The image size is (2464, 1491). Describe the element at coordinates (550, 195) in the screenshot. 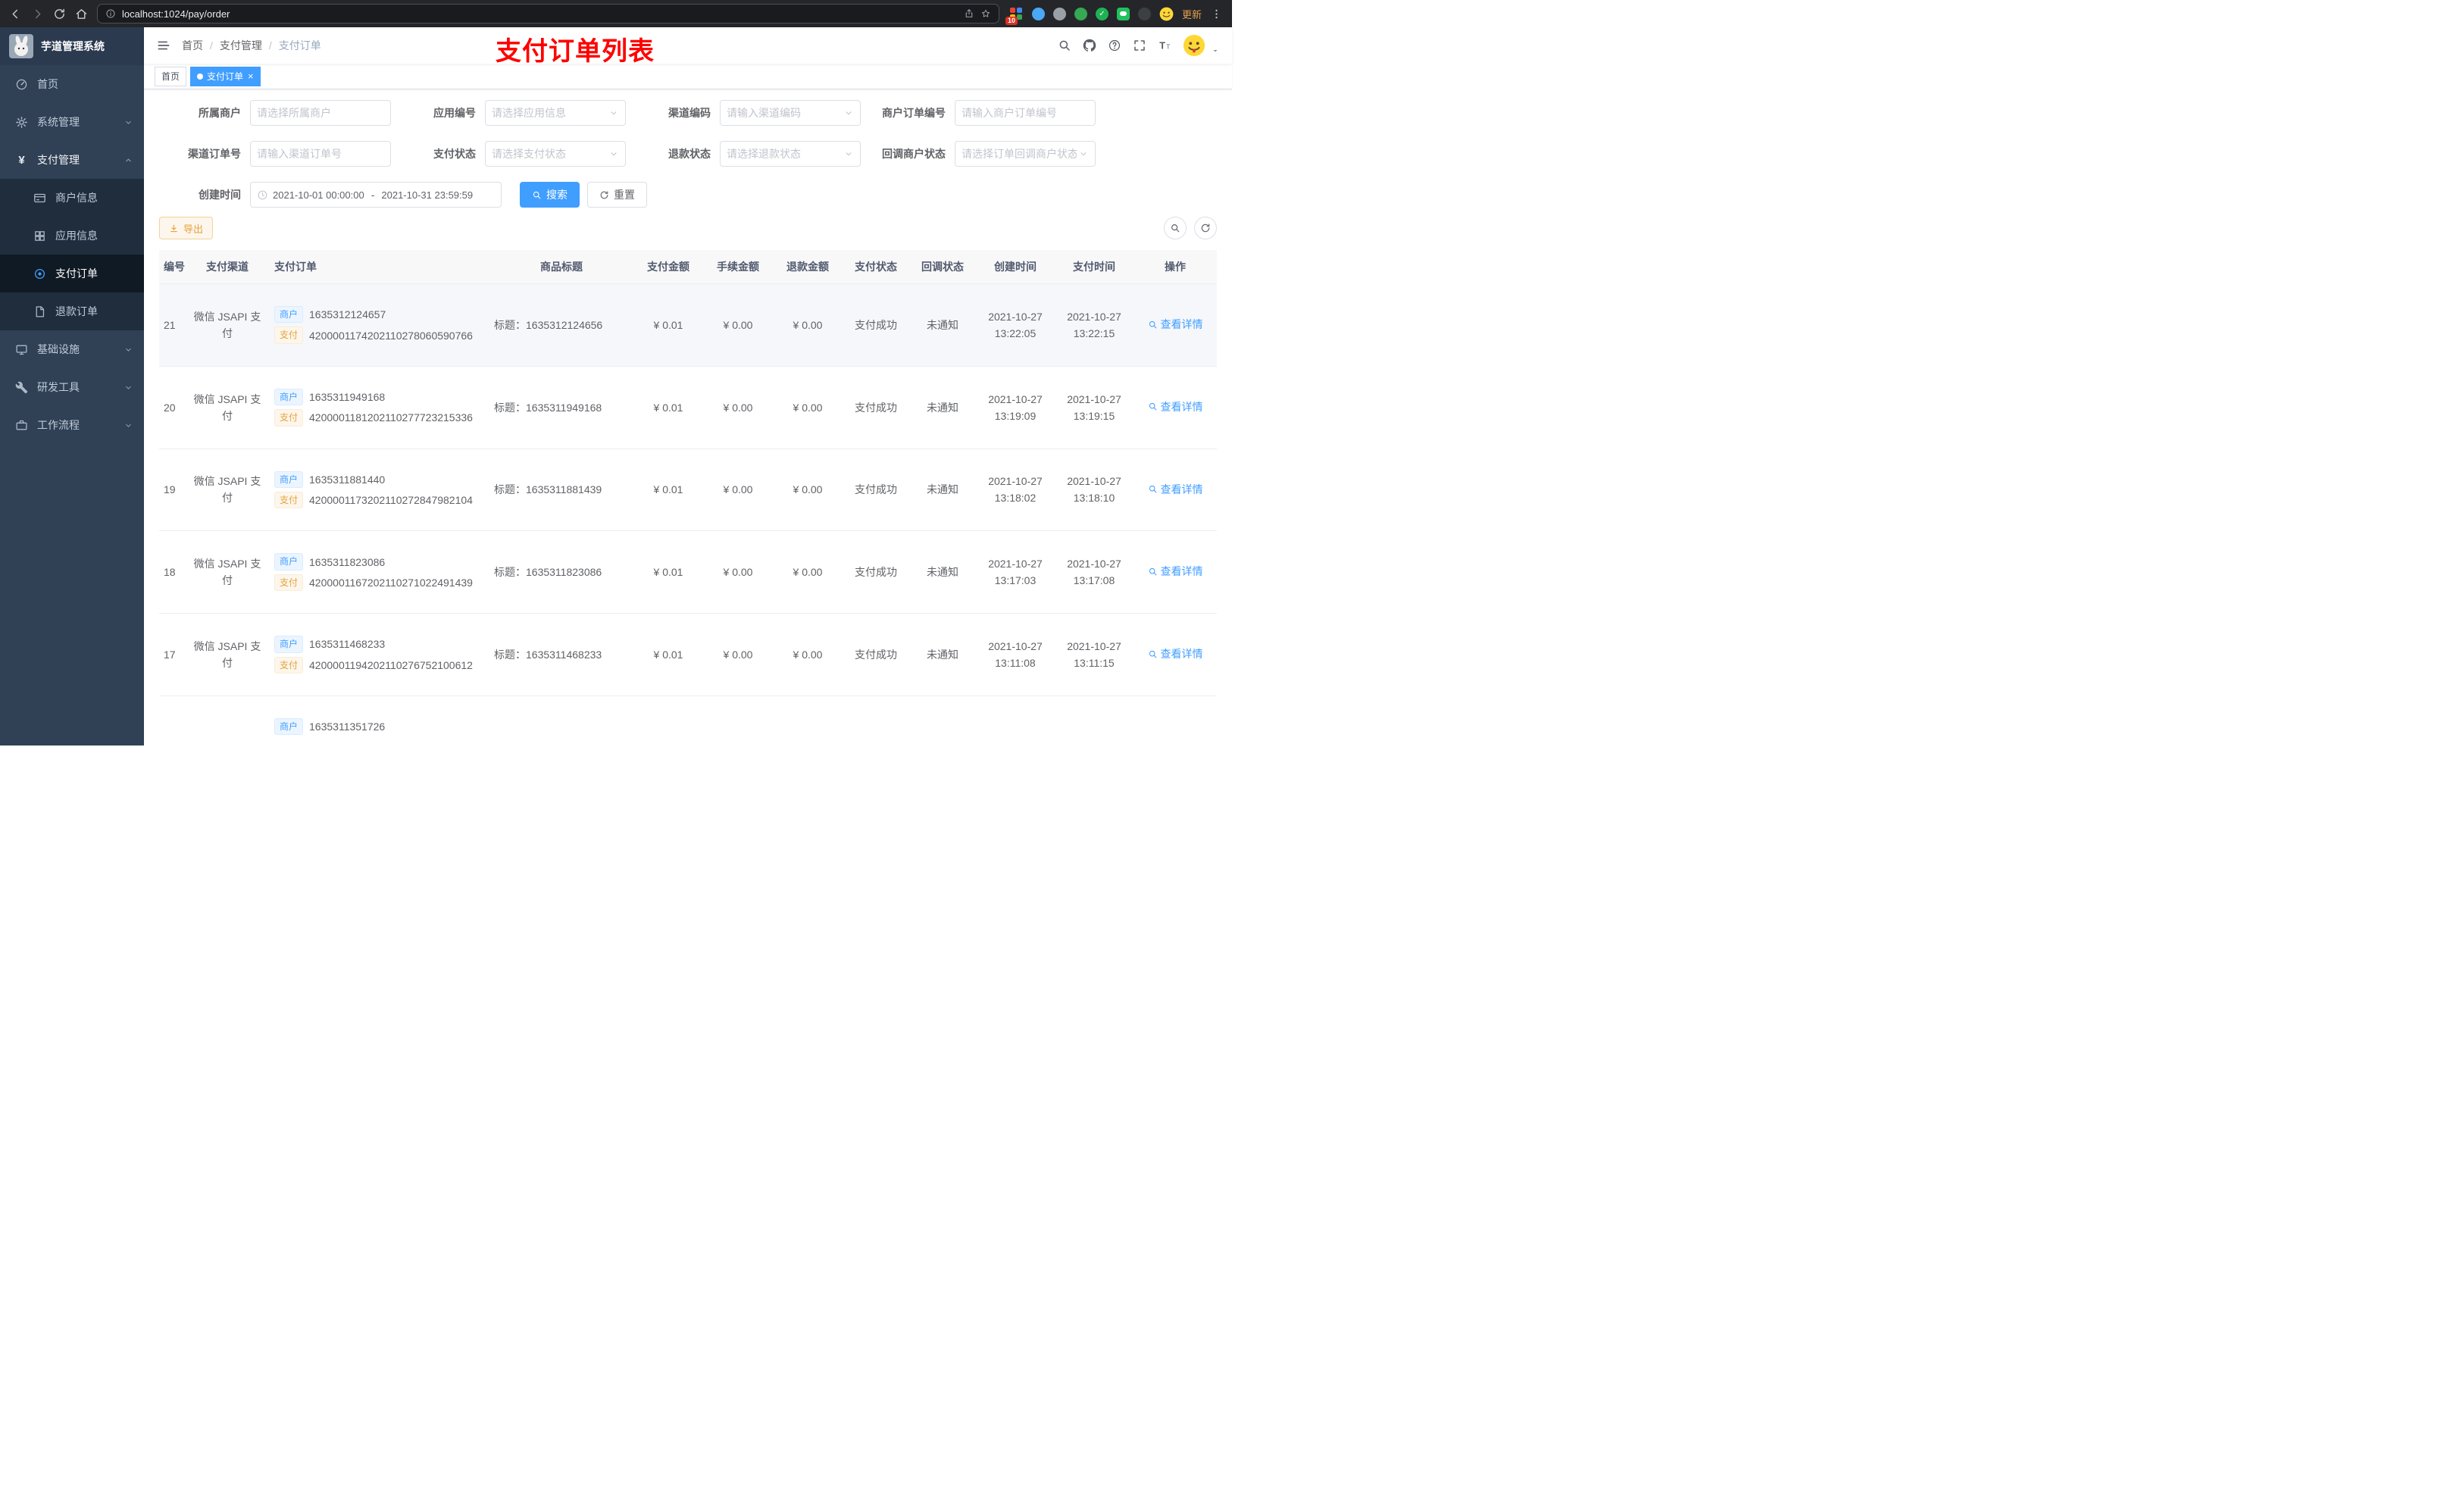

I see `search-button: 搜索` at that location.